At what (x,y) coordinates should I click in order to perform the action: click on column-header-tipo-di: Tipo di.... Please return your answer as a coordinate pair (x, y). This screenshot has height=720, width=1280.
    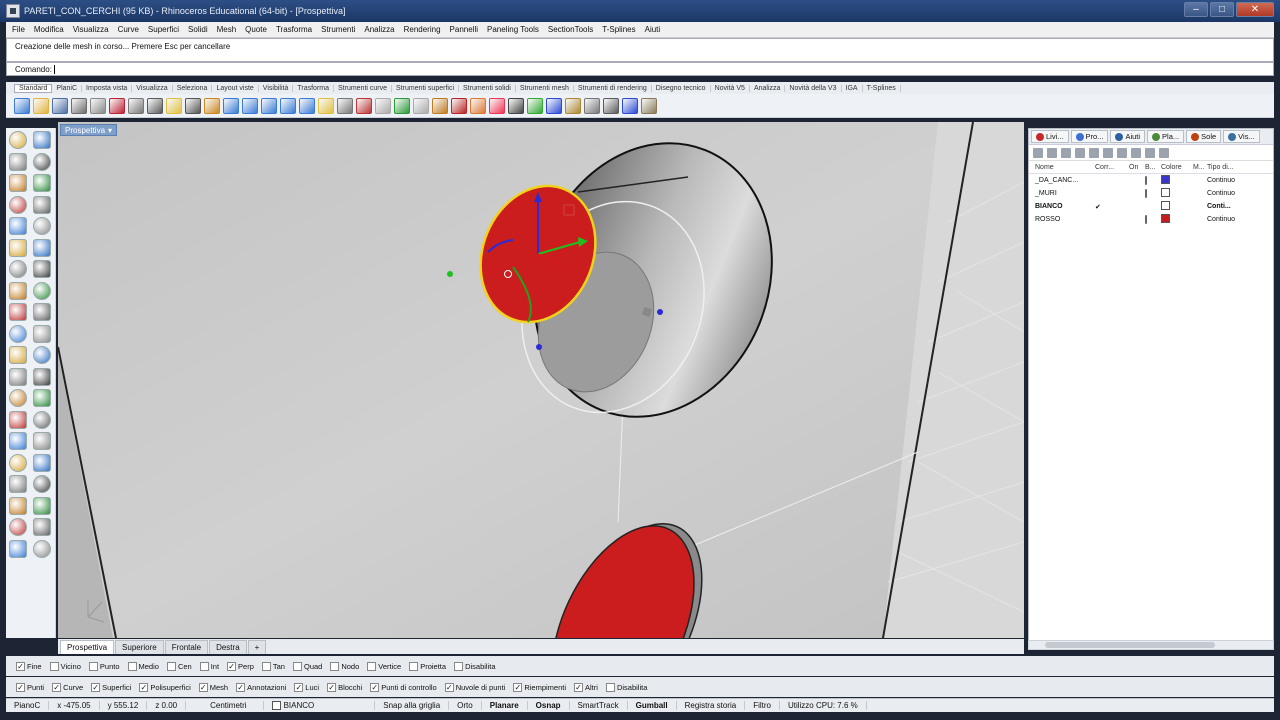
    Looking at the image, I should click on (1232, 167).